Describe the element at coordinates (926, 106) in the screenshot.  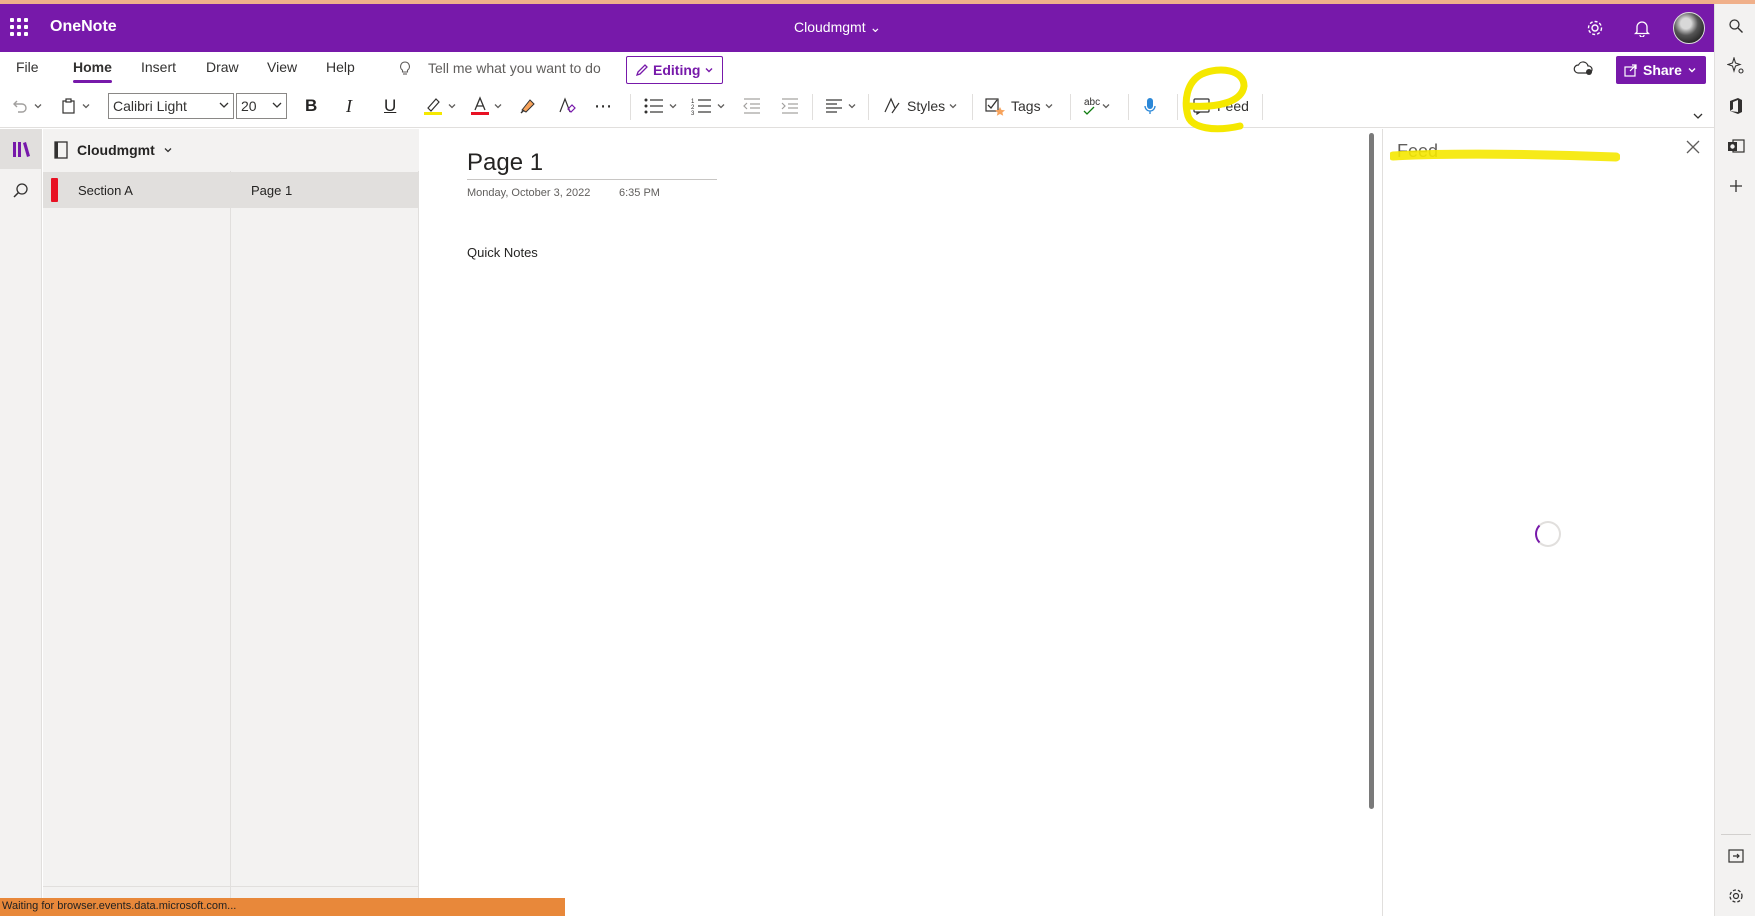
I see `styles-label: Styles` at that location.